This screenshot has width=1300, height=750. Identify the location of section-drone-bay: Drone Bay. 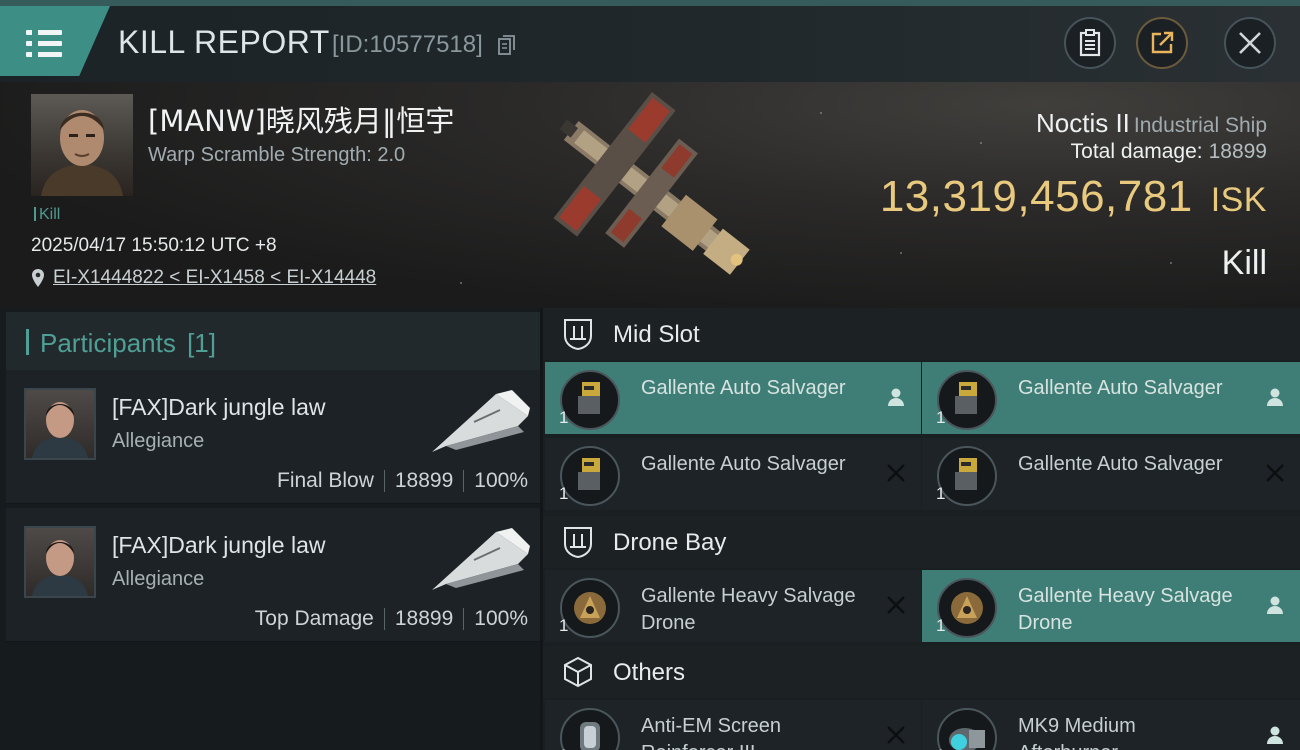
(921, 542).